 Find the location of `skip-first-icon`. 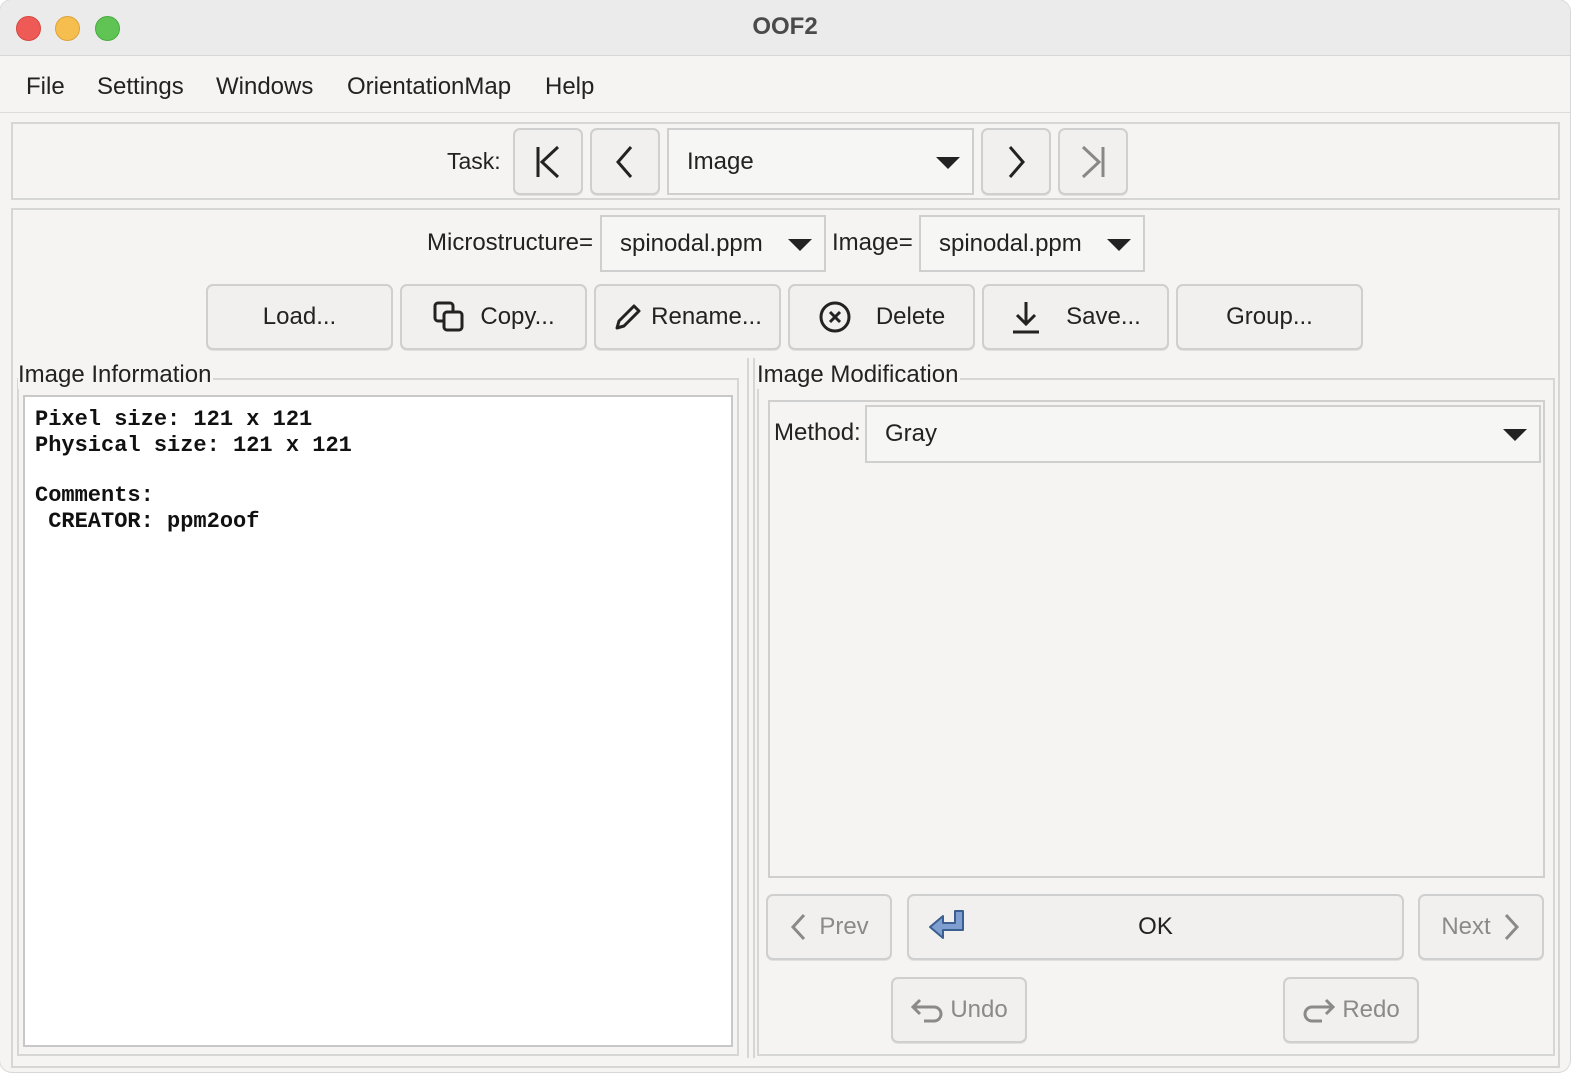

skip-first-icon is located at coordinates (548, 161).